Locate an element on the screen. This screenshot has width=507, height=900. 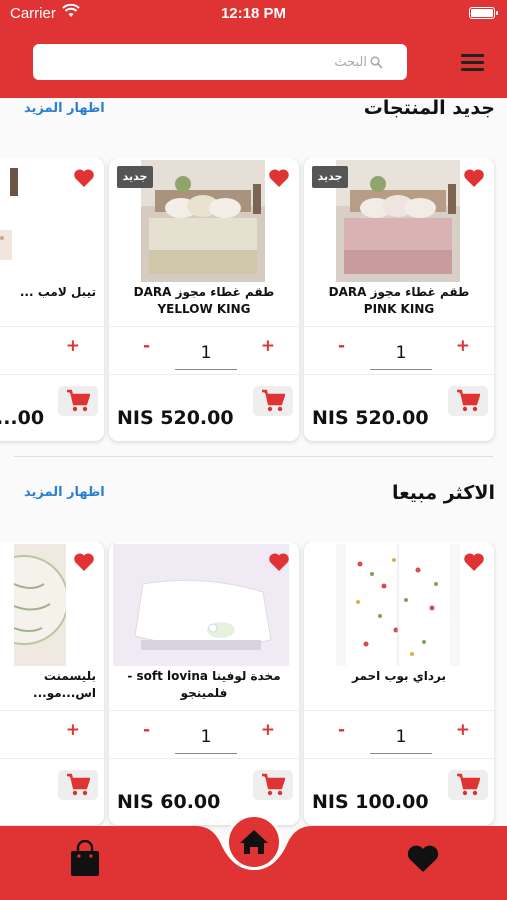
product-card: برداي بوب احمر - 1 + NIS 100.00 is located at coordinates (399, 683).